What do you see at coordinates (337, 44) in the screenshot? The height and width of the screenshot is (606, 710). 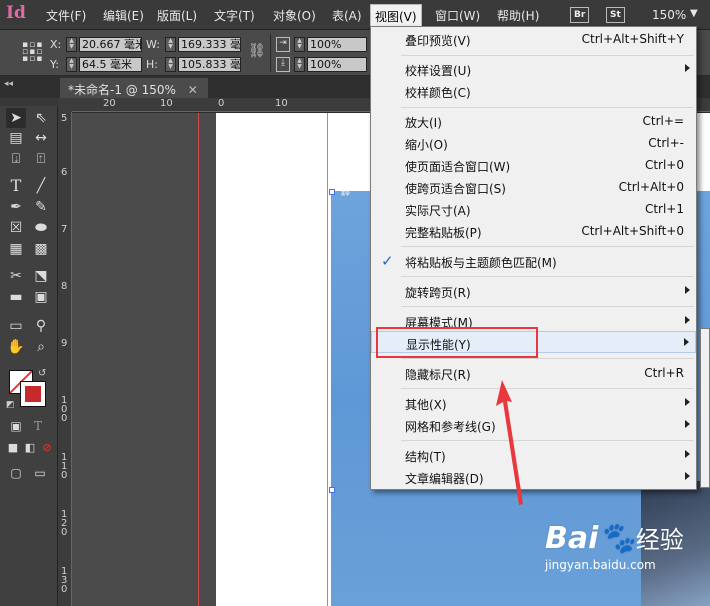 I see `scale-x-field: 100%` at bounding box center [337, 44].